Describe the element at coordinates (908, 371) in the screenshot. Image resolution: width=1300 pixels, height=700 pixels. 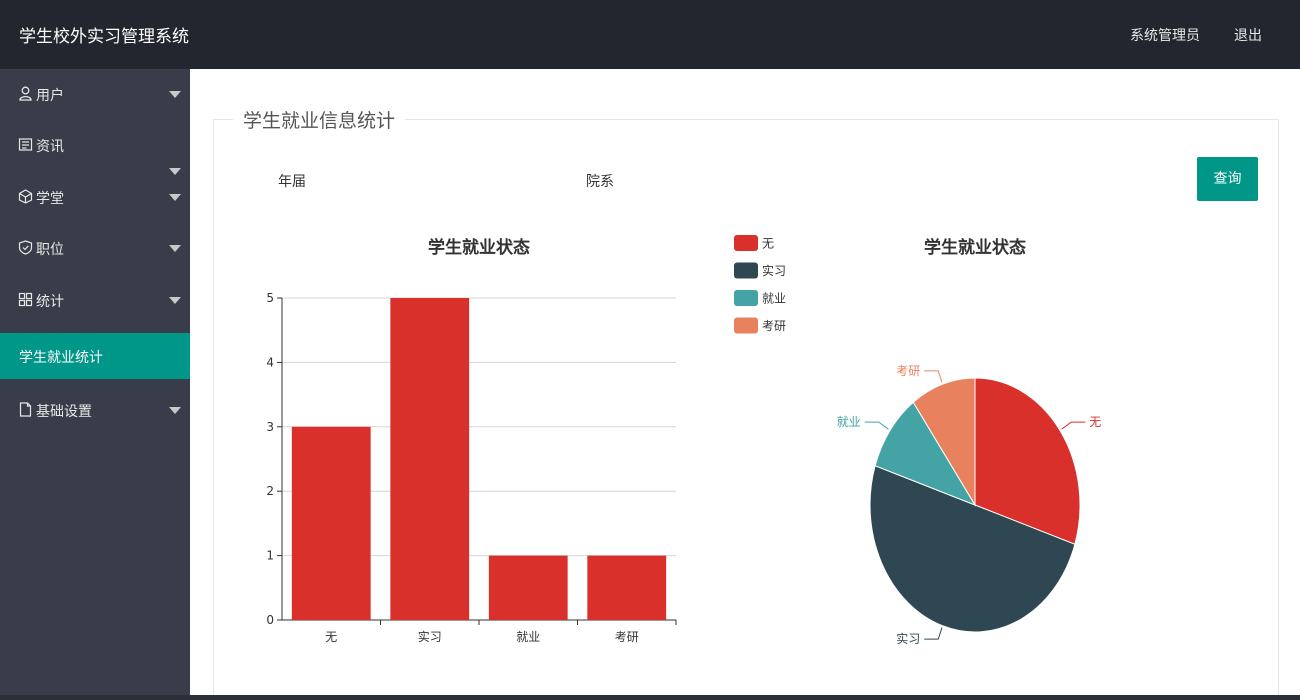
I see `pie-label: 考研` at that location.